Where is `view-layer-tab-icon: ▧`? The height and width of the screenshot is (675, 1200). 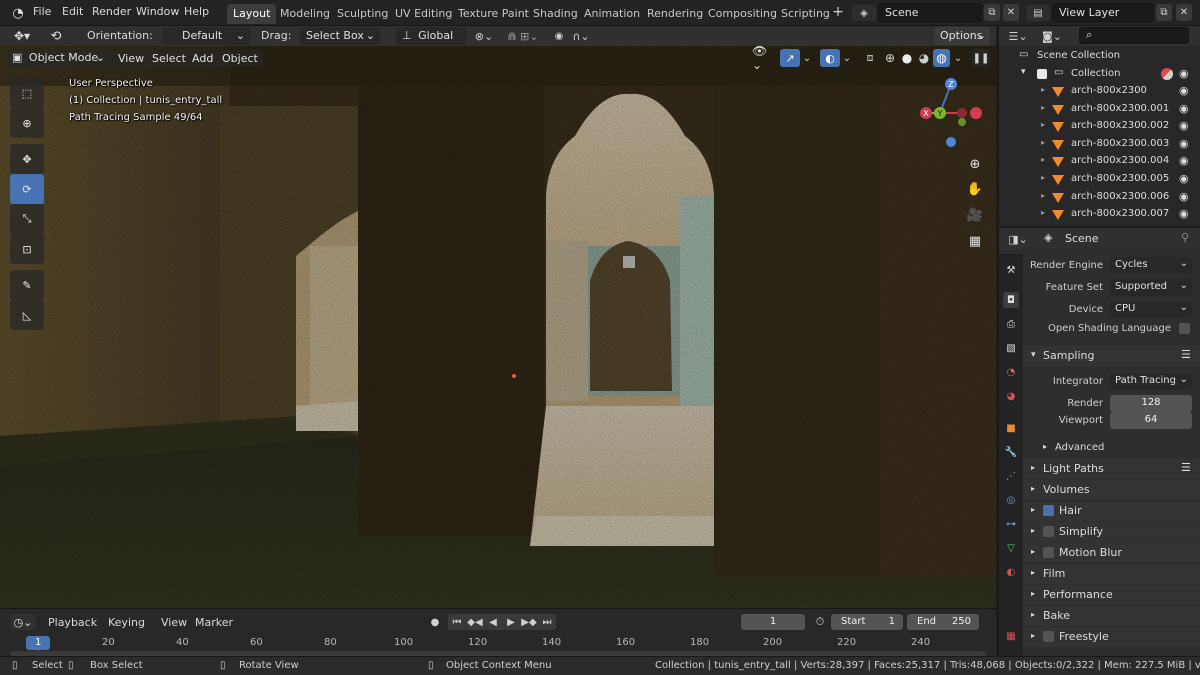
view-layer-tab-icon: ▧ is located at coordinates (1011, 348).